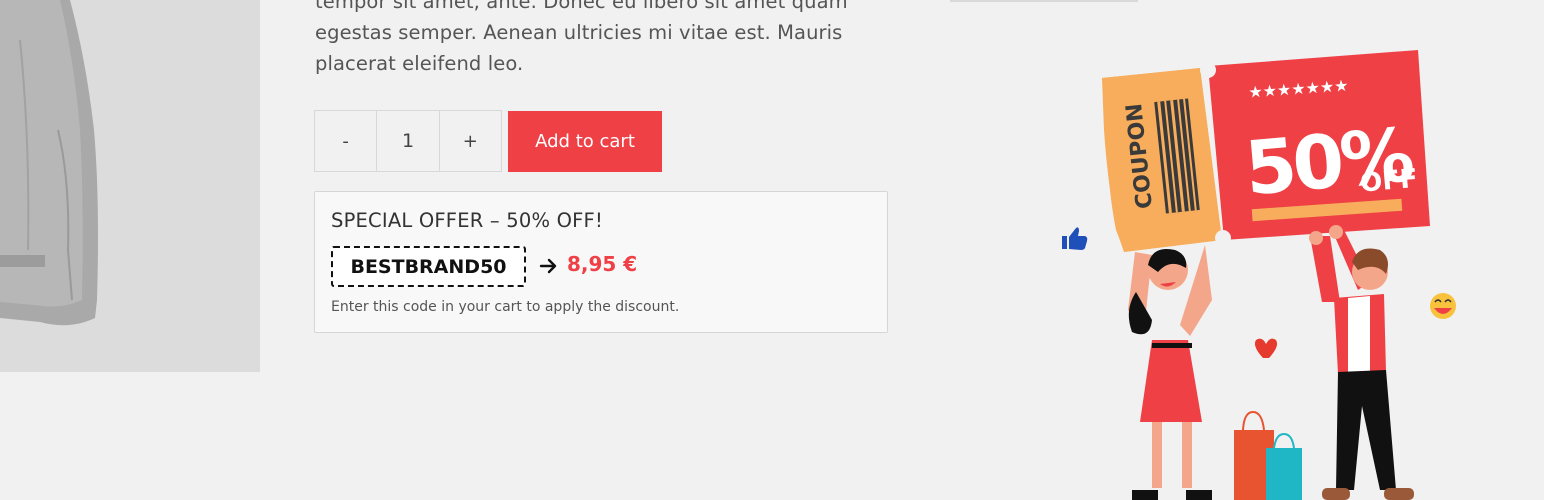 Image resolution: width=1544 pixels, height=500 pixels. What do you see at coordinates (585, 141) in the screenshot?
I see `add-to-cart-button: Add to cart` at bounding box center [585, 141].